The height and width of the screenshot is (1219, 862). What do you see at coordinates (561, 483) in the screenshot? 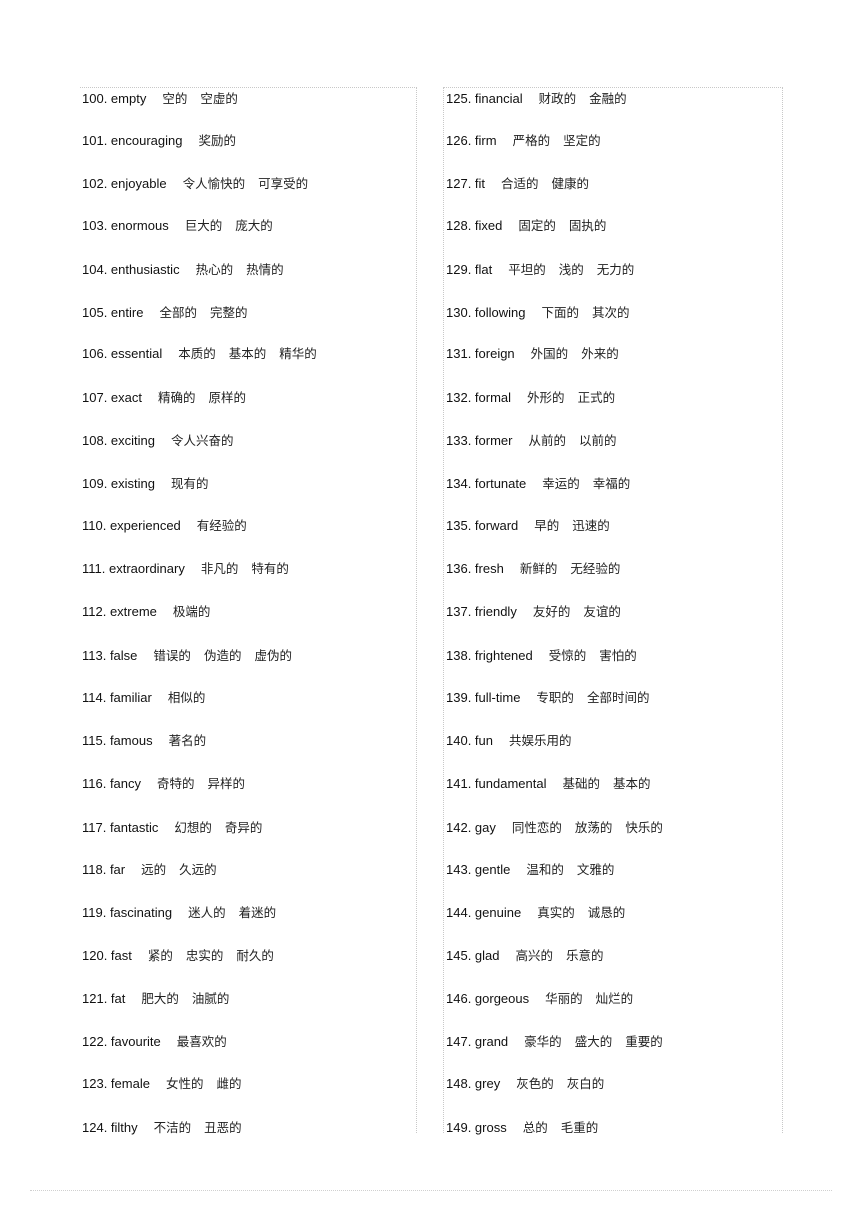
I see `entry-meaning: 幸运的` at bounding box center [561, 483].